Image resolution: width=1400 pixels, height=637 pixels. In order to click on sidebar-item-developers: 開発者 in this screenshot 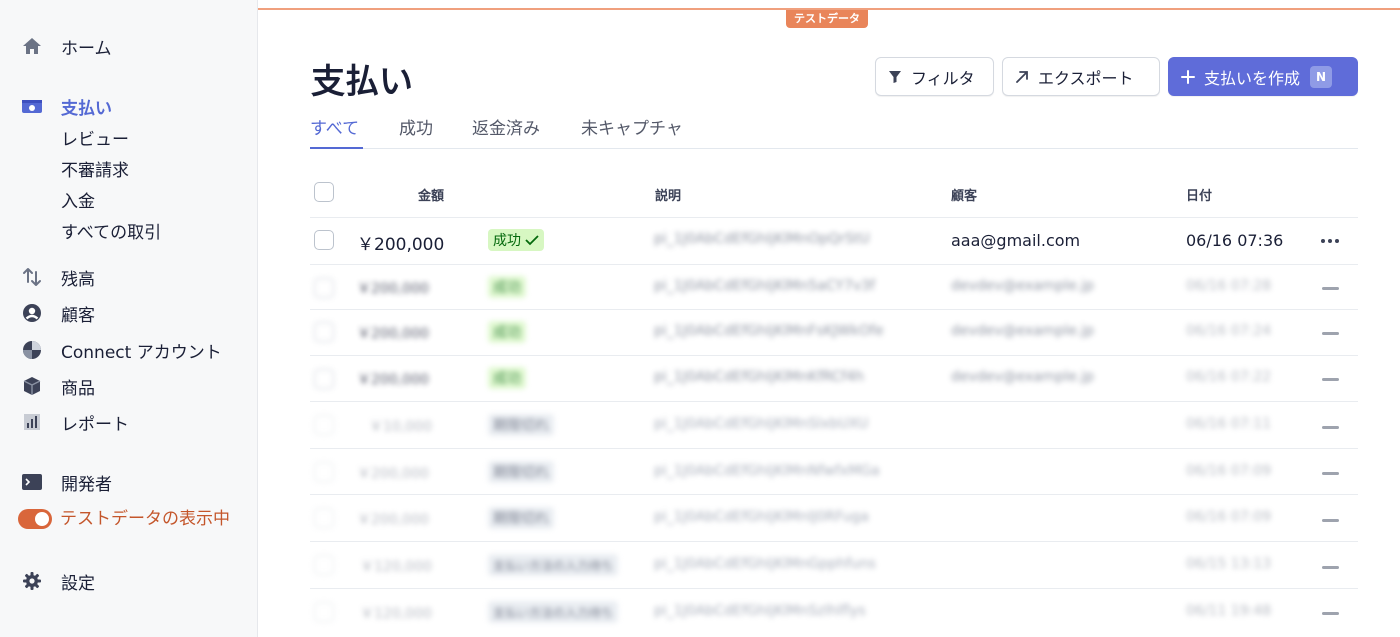, I will do `click(66, 482)`.